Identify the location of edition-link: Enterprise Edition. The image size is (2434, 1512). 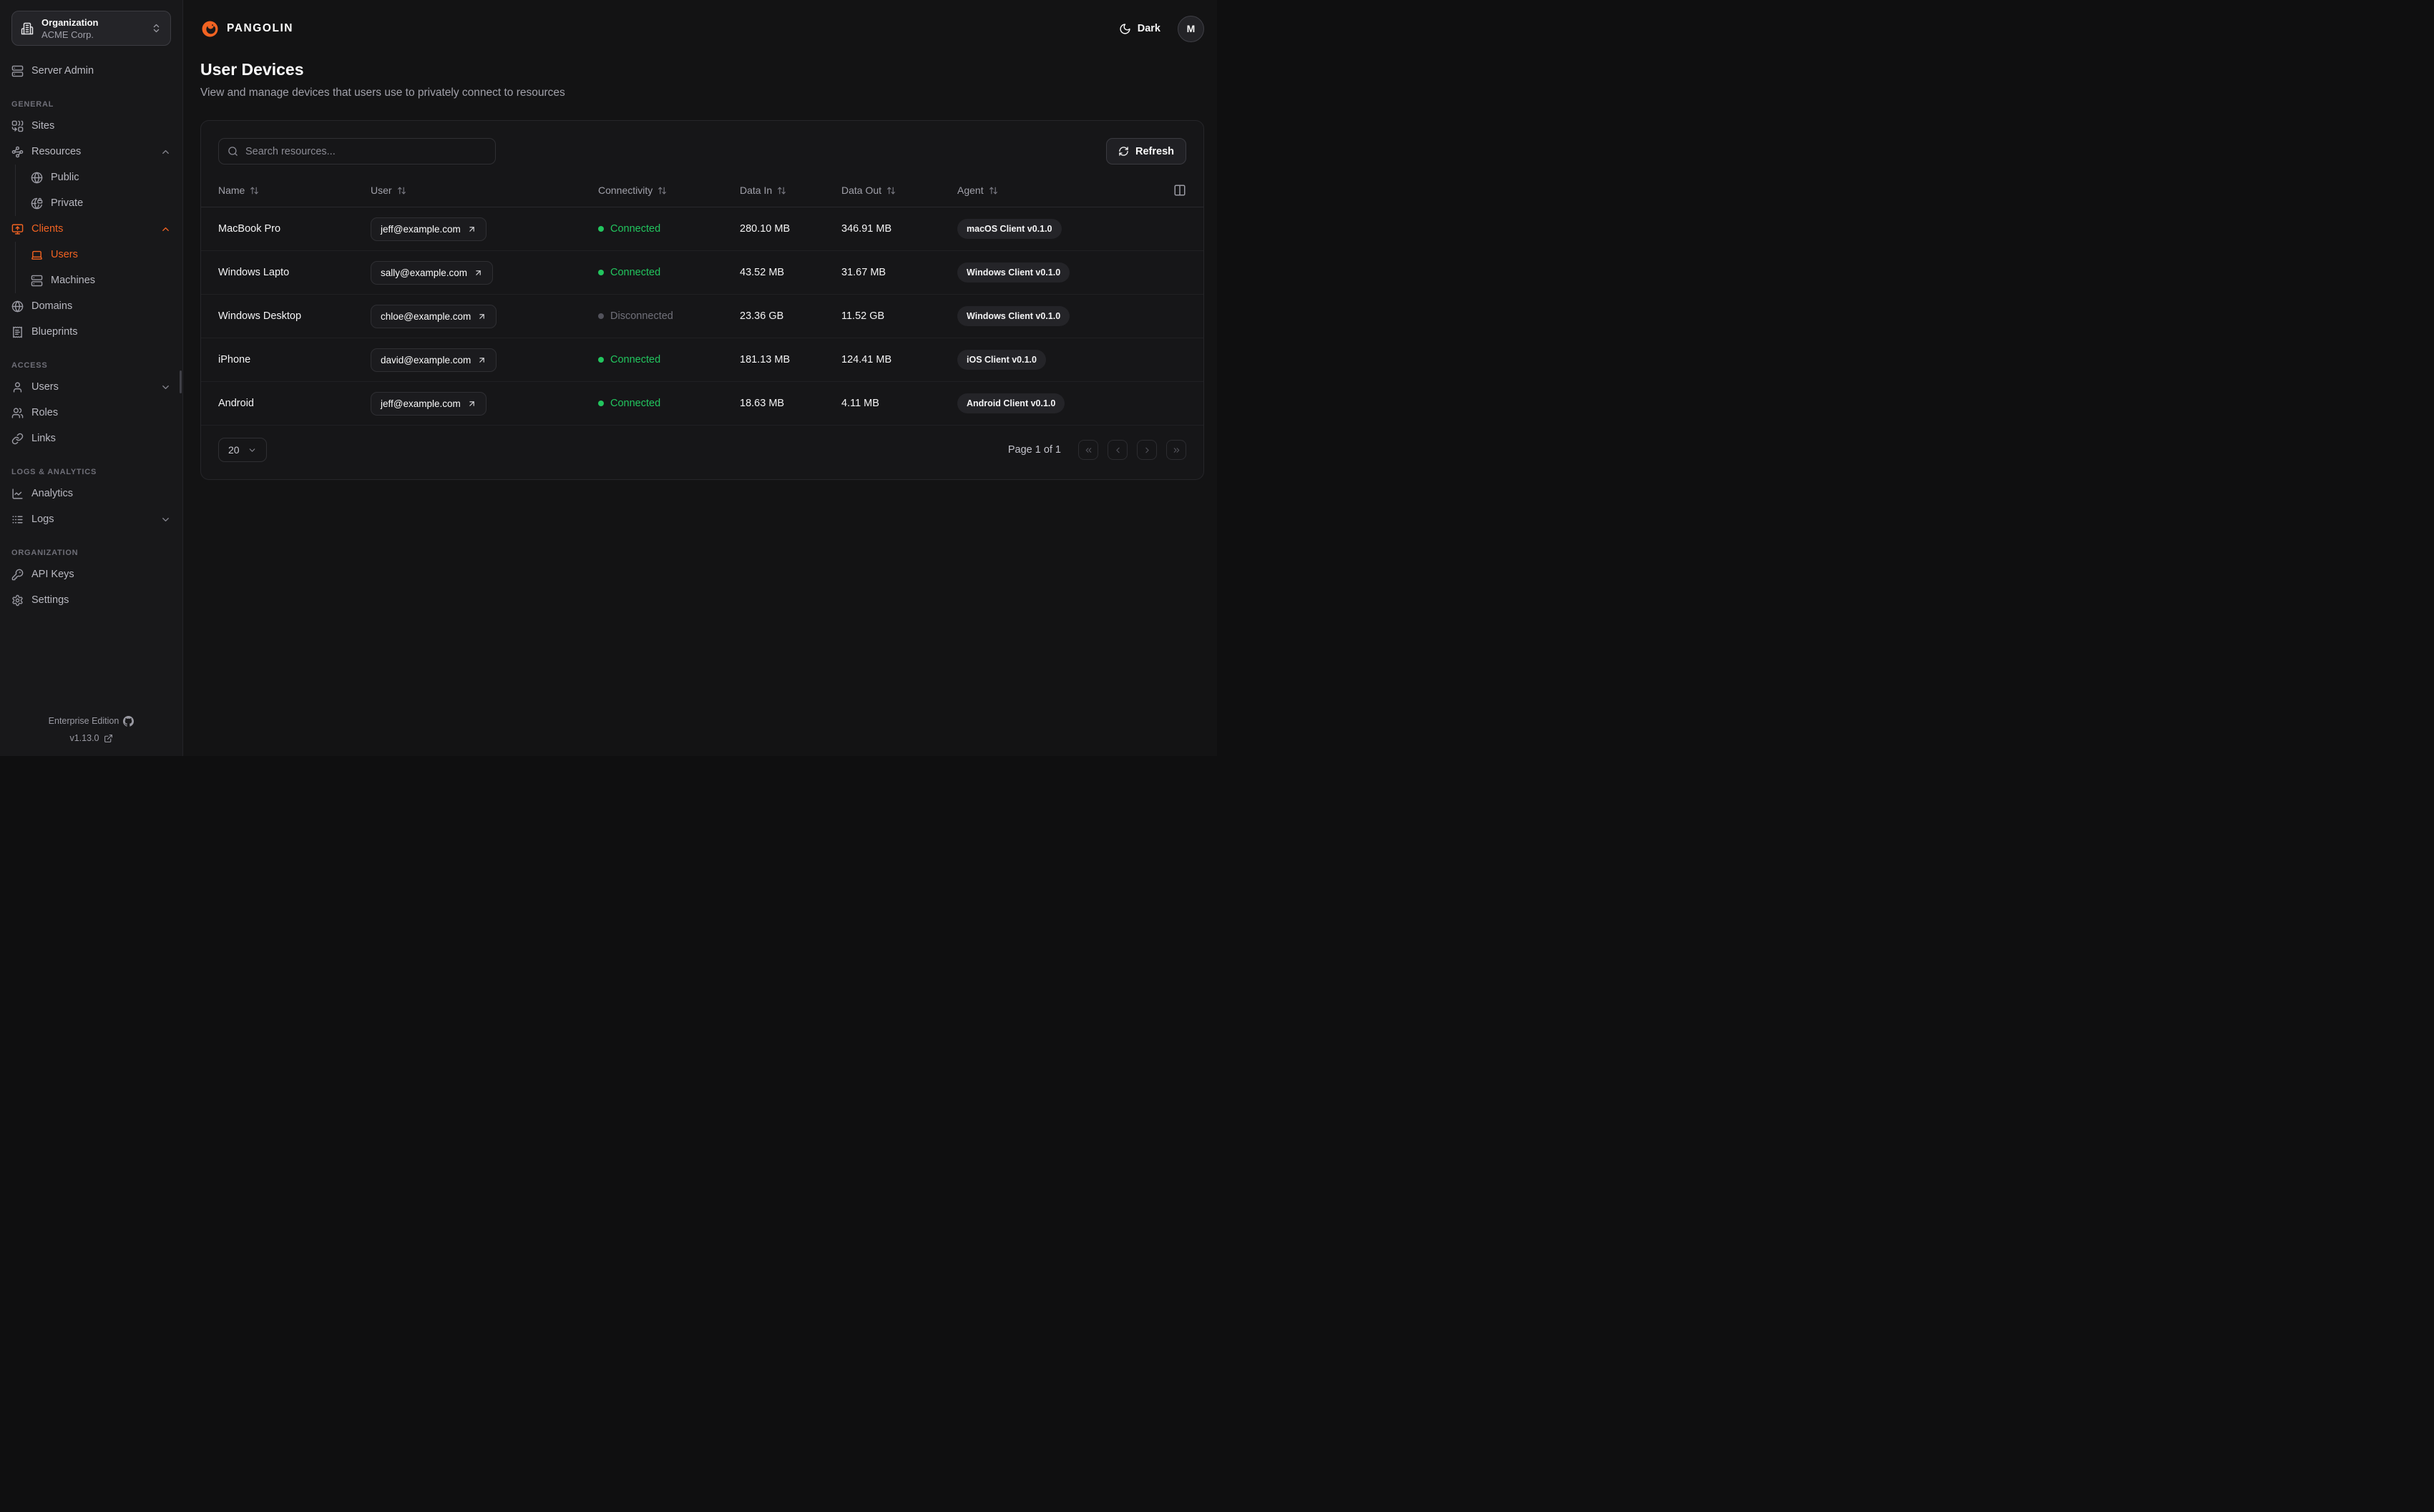
(91, 721).